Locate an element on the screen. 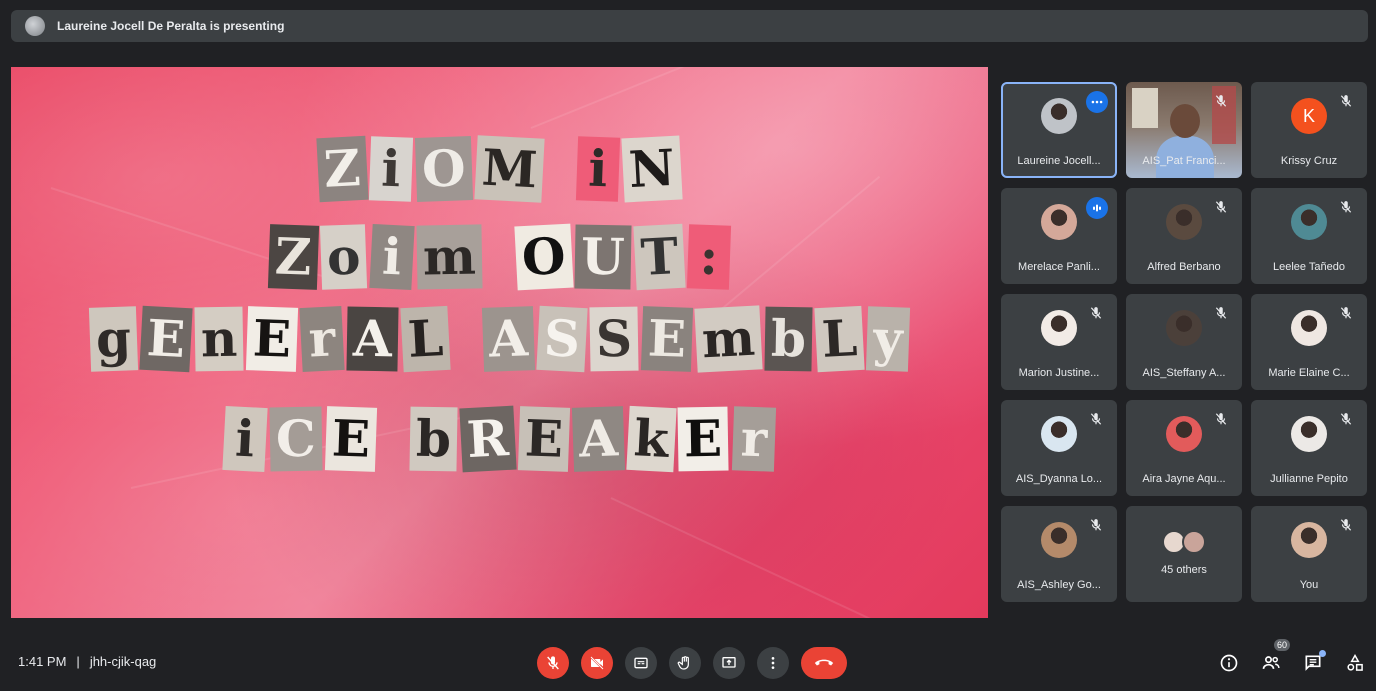  letter-tile: Z is located at coordinates (293, 257).